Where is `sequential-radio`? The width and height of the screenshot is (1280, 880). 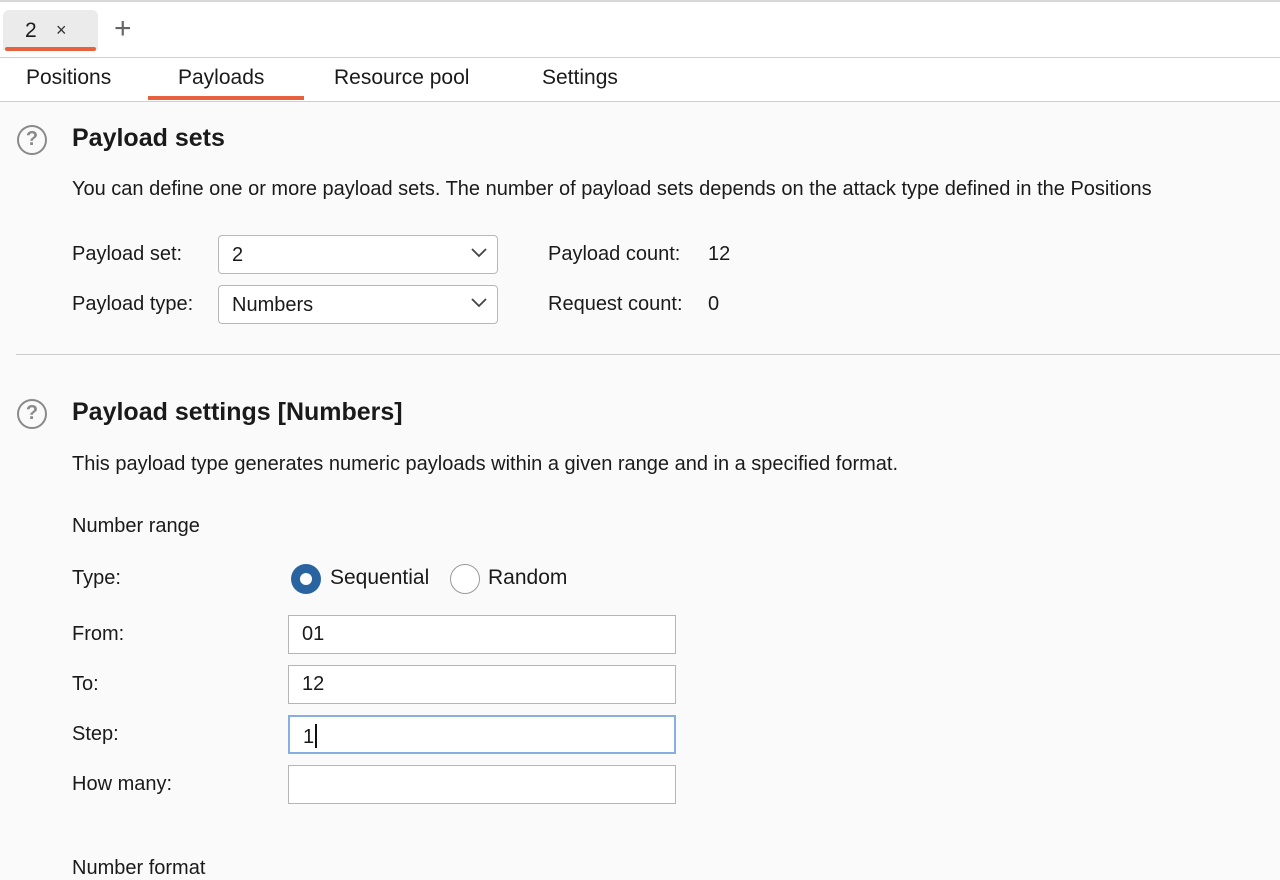
sequential-radio is located at coordinates (306, 579).